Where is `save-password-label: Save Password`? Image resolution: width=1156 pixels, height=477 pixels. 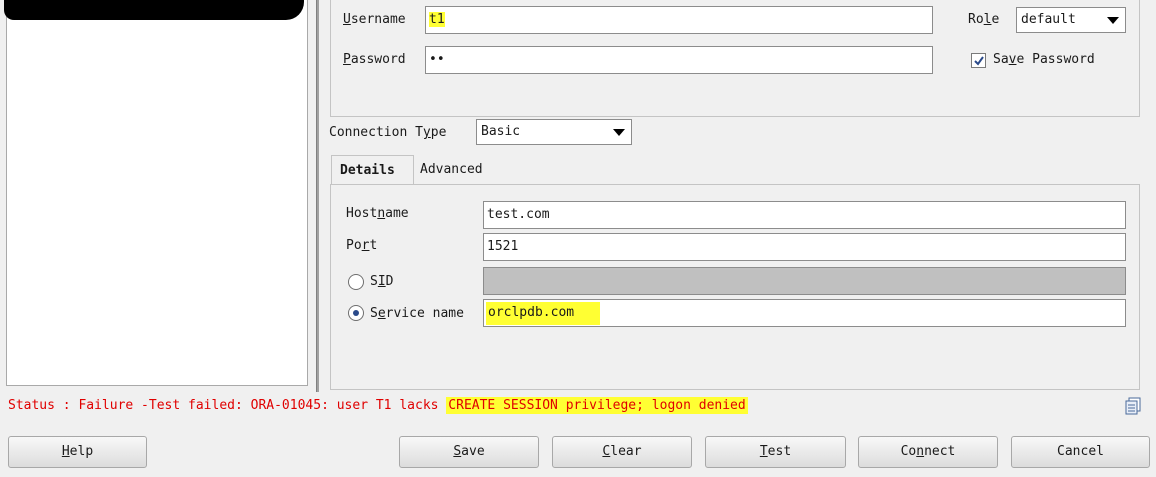
save-password-label: Save Password is located at coordinates (1044, 59).